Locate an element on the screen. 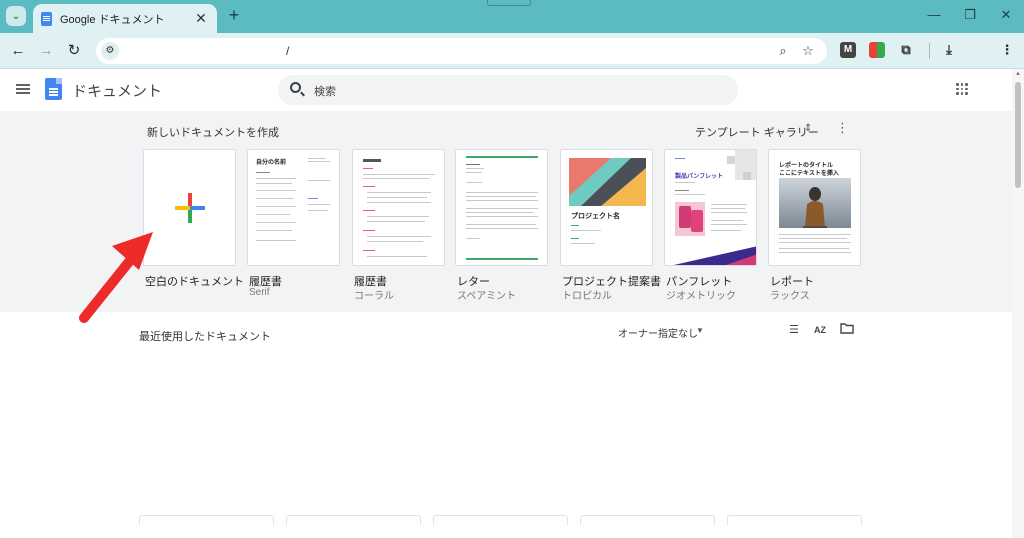 The width and height of the screenshot is (1024, 538). unfold-icon: ⇕ is located at coordinates (808, 128).